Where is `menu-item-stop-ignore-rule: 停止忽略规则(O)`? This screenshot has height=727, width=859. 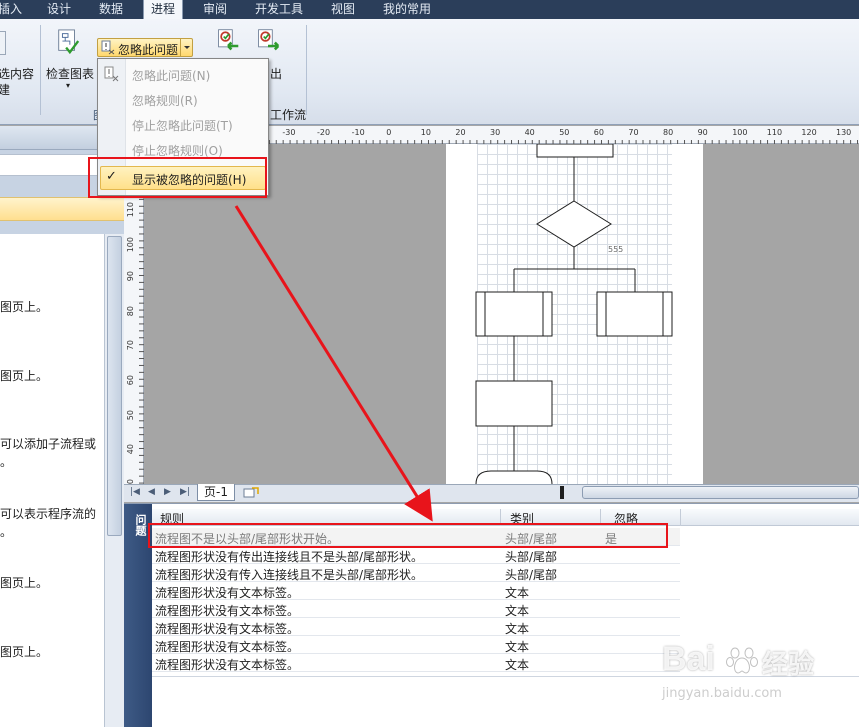 menu-item-stop-ignore-rule: 停止忽略规则(O) is located at coordinates (177, 150).